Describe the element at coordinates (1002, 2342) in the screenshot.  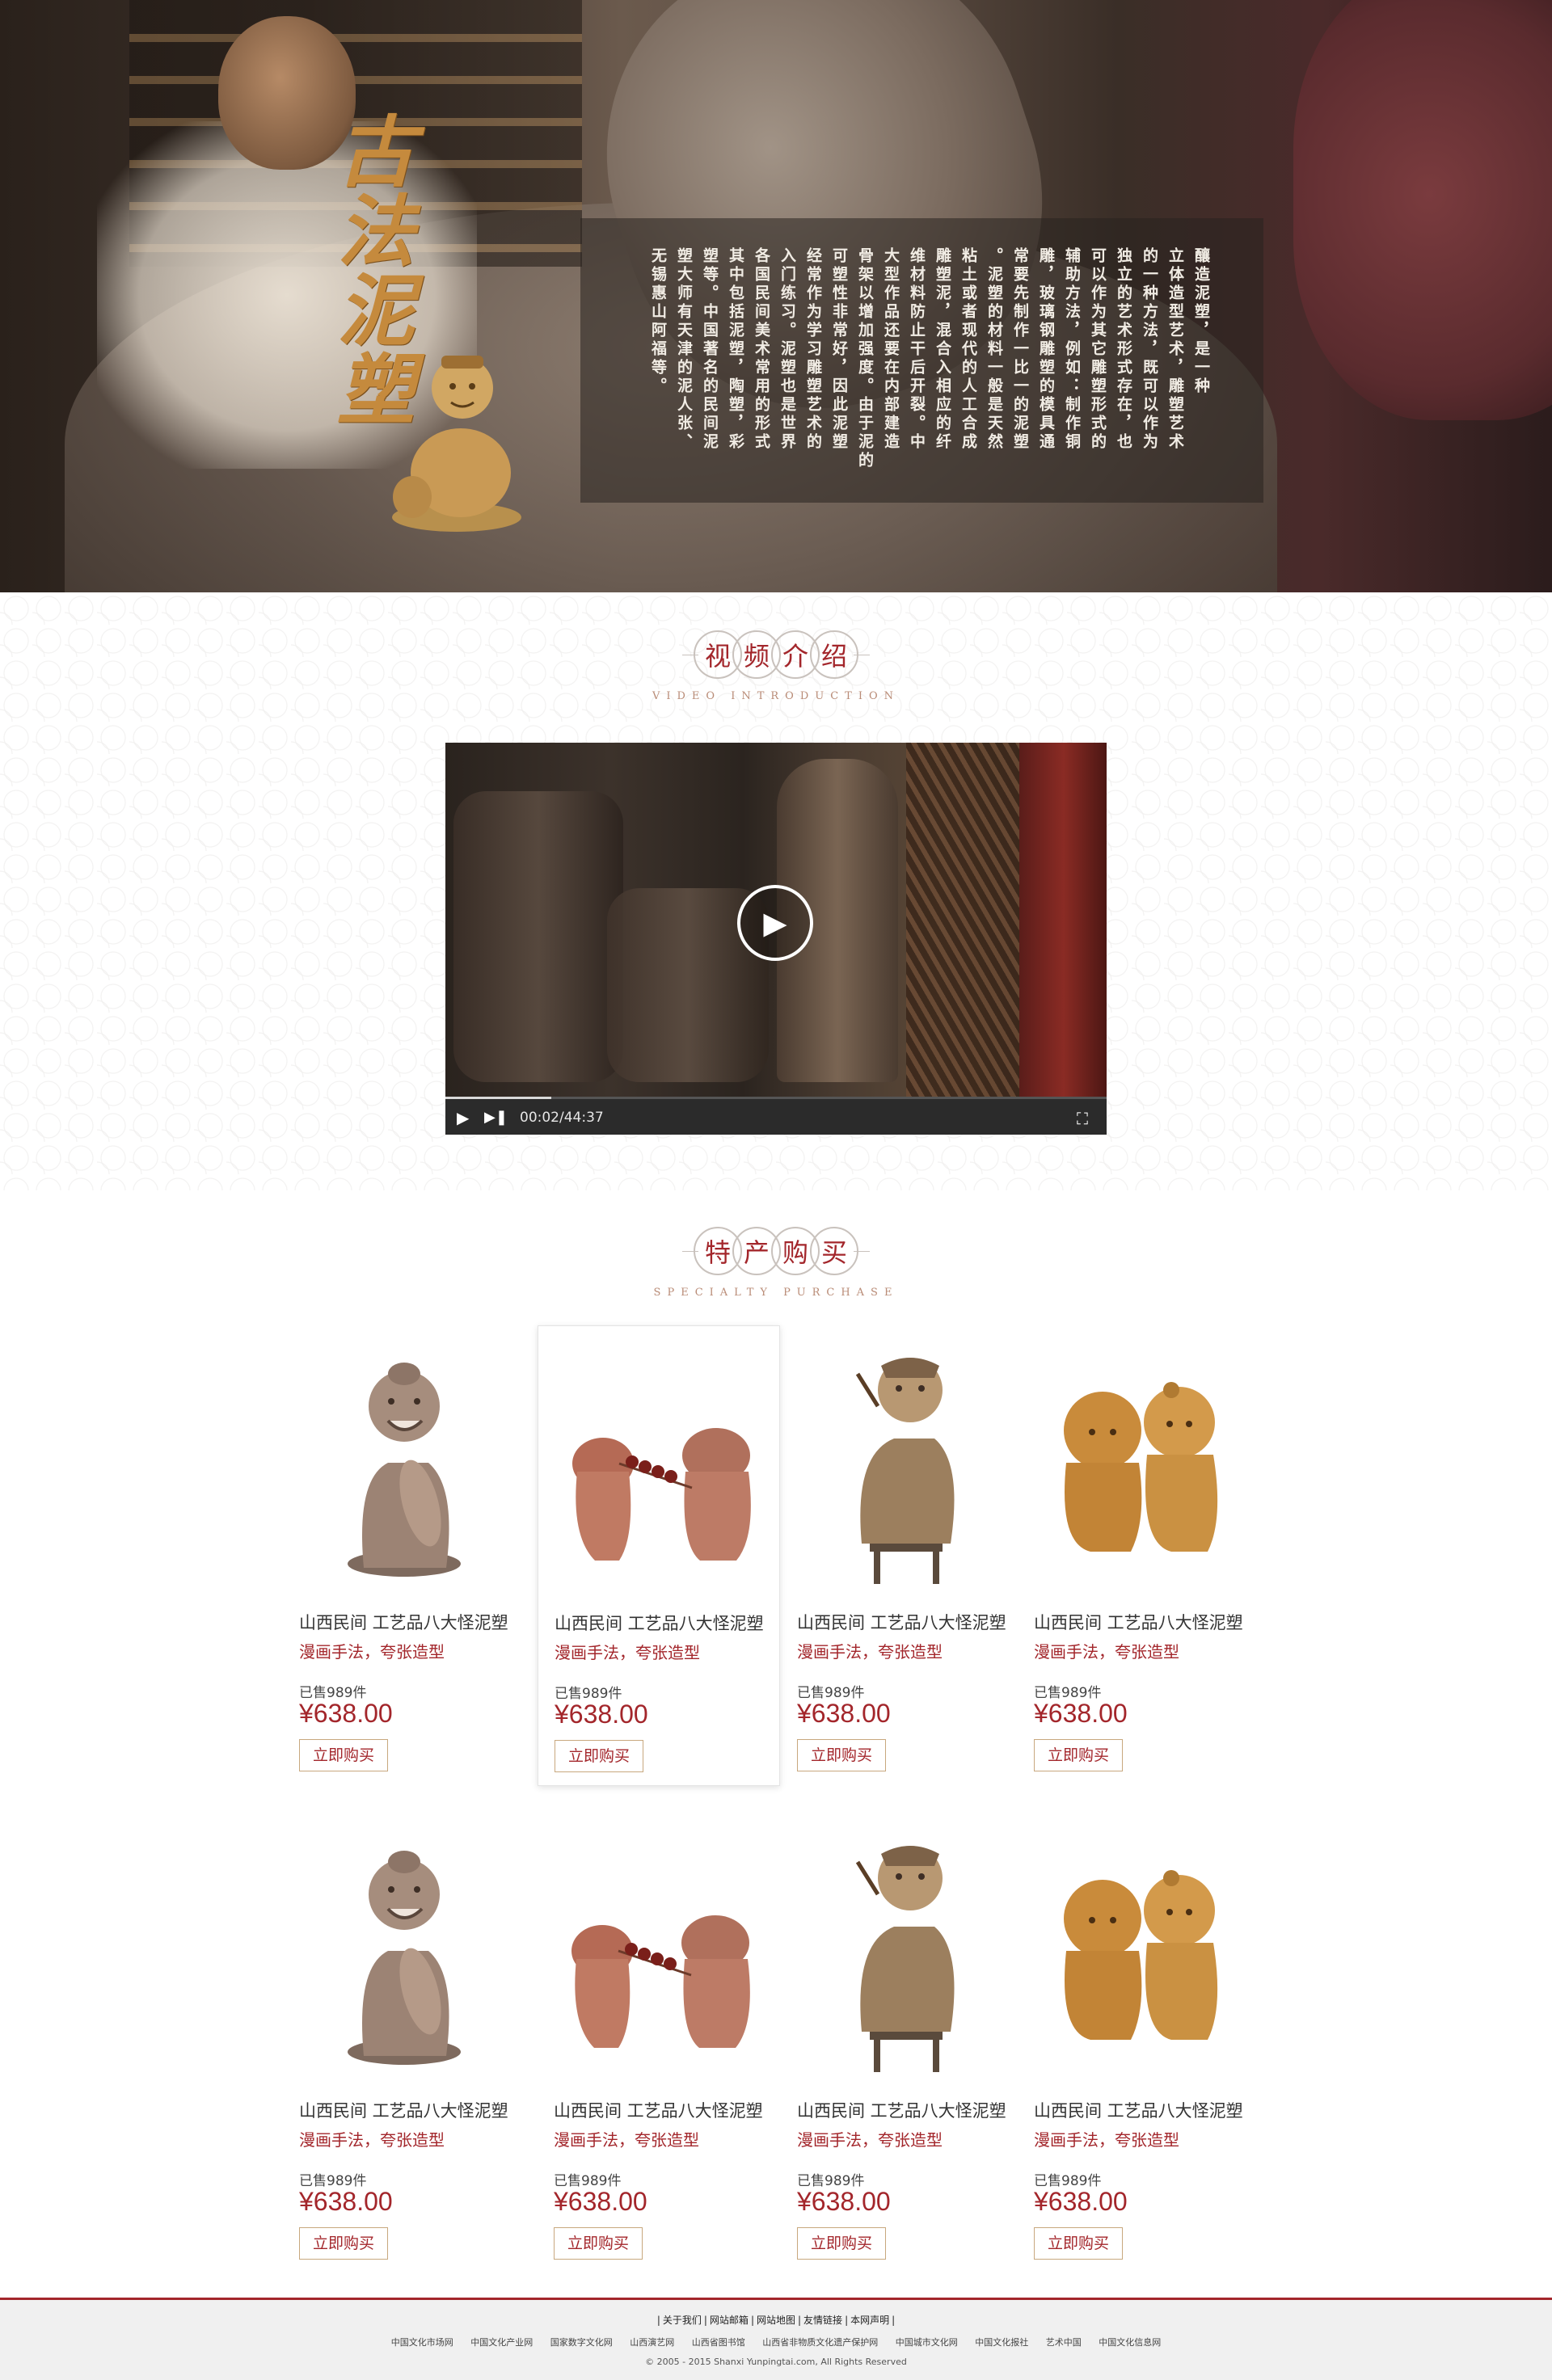
I see `footer-partner-link: 中国文化报社` at that location.